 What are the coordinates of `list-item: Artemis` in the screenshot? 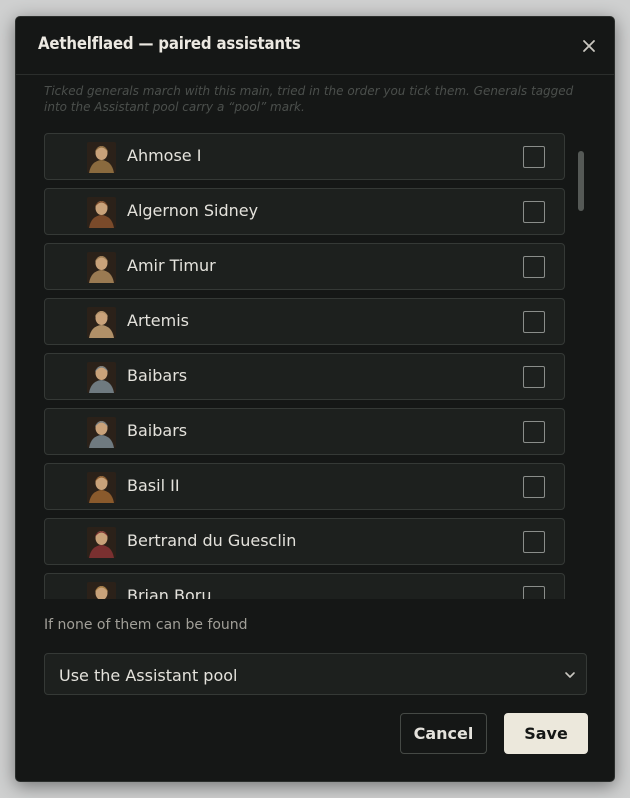 It's located at (304, 321).